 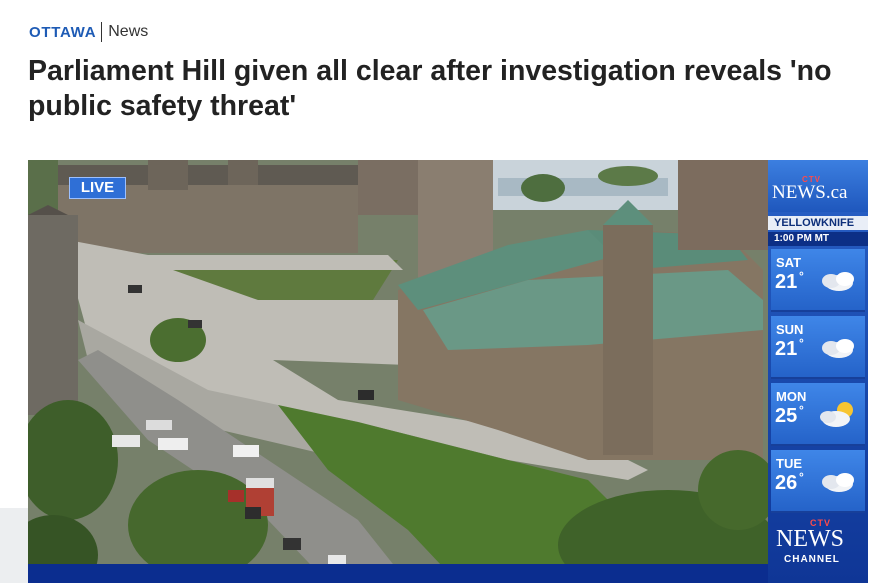 I want to click on forecast-day-name: SUN, so click(x=790, y=329).